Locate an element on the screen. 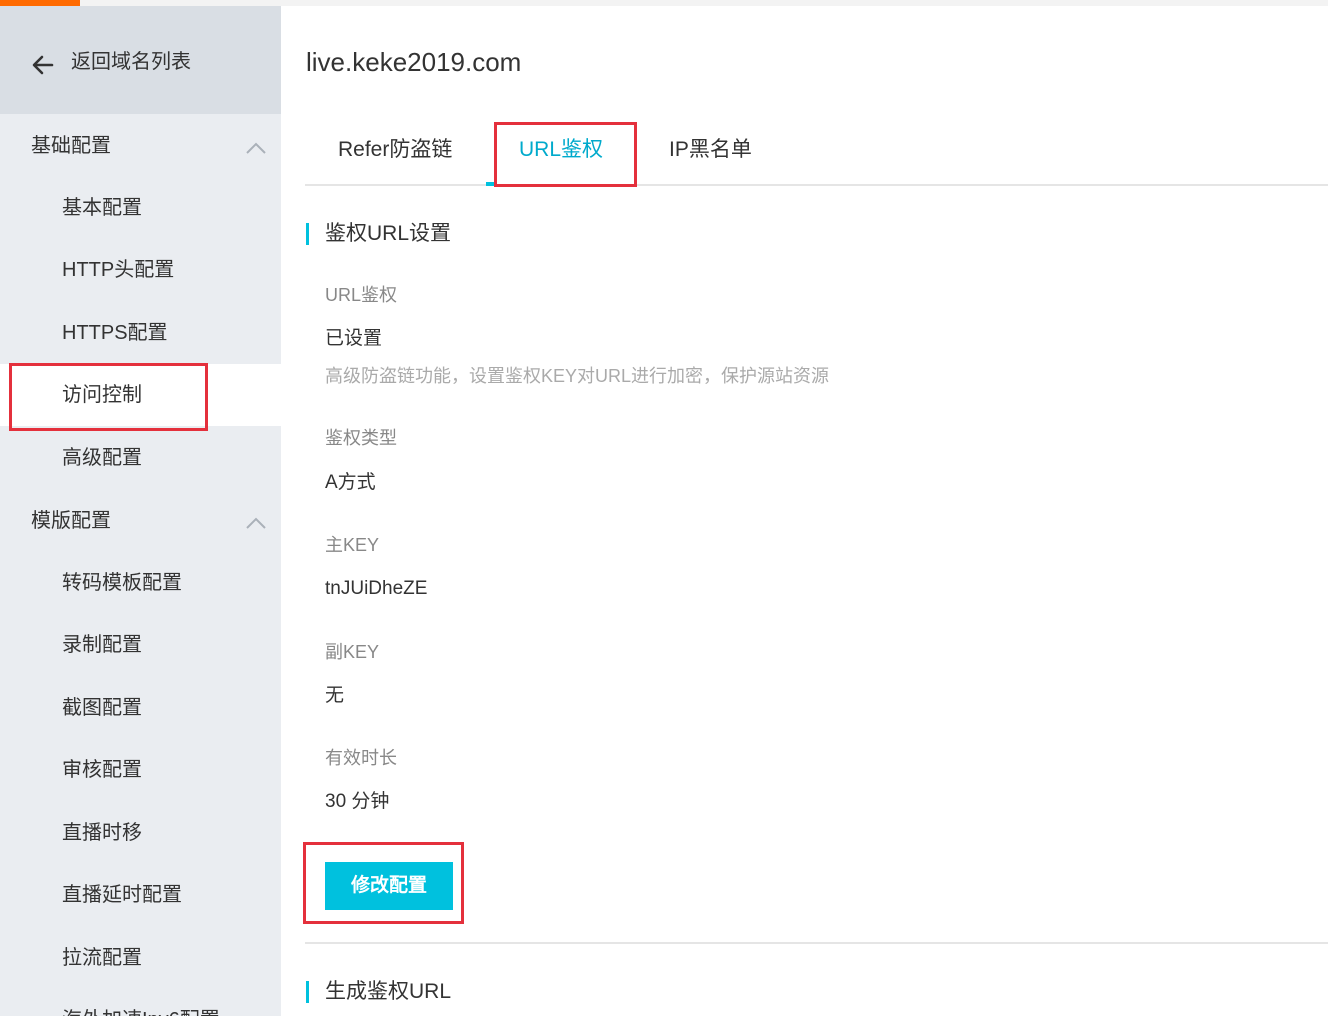 Image resolution: width=1328 pixels, height=1016 pixels. tab-url-auth: URL鉴权 is located at coordinates (561, 150).